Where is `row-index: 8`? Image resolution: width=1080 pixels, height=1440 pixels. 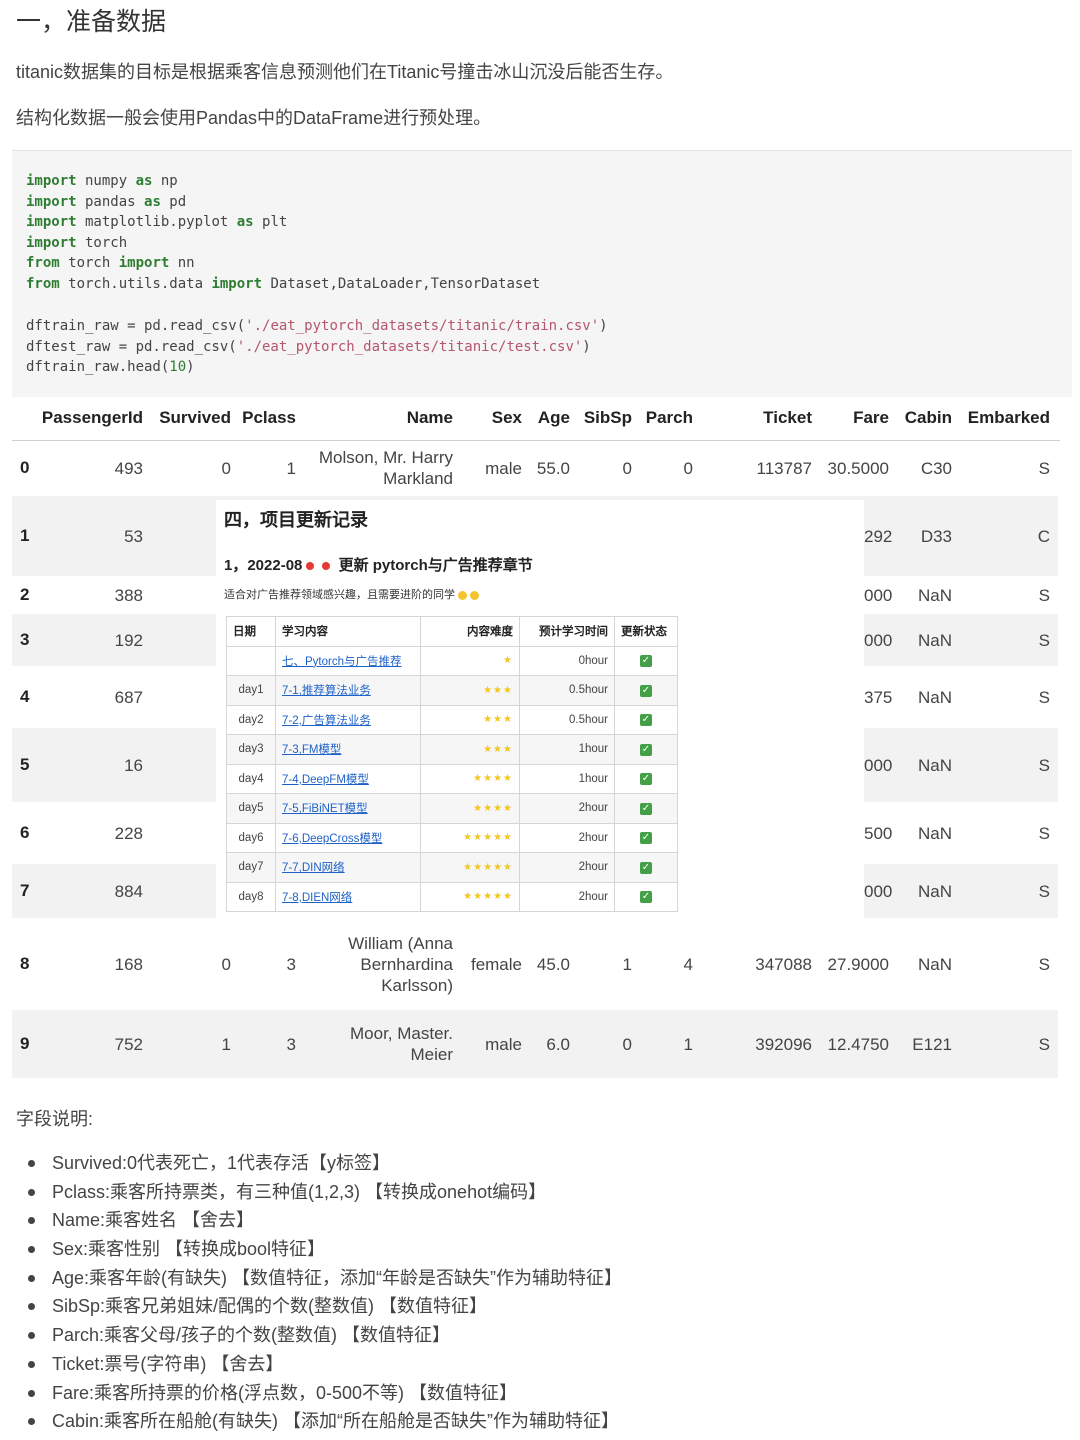
row-index: 8 is located at coordinates (25, 963).